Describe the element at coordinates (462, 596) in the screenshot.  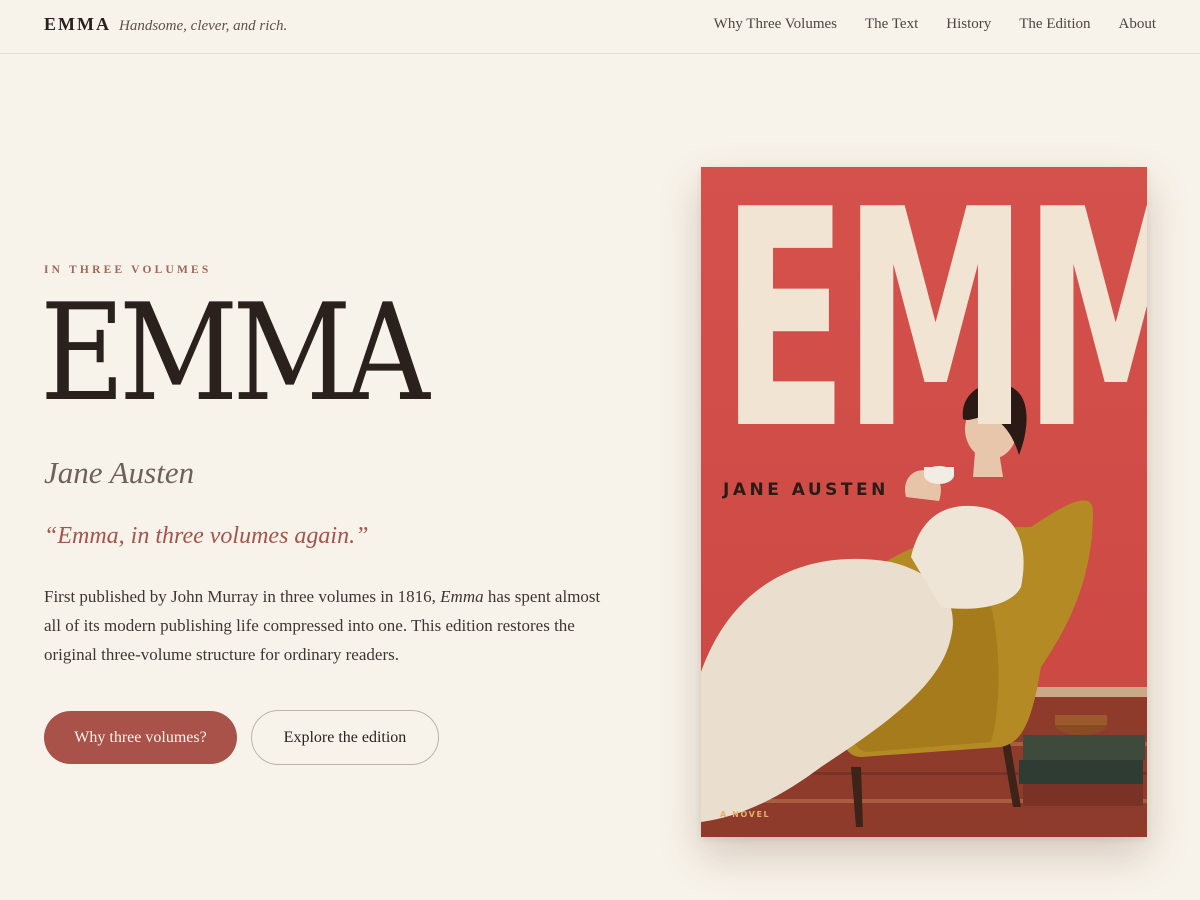
I see `hero-description-title-italic: Emma` at that location.